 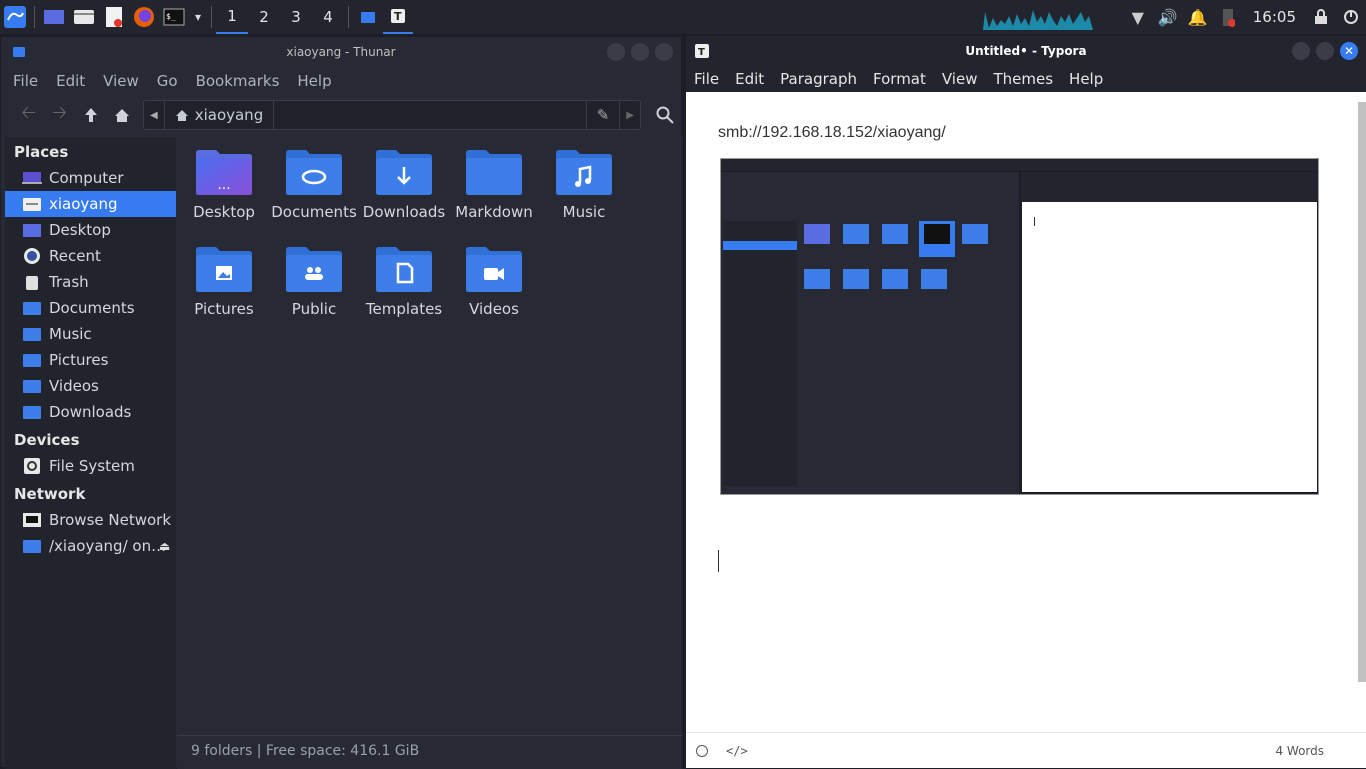 What do you see at coordinates (47, 440) in the screenshot?
I see `devices-header: Devices` at bounding box center [47, 440].